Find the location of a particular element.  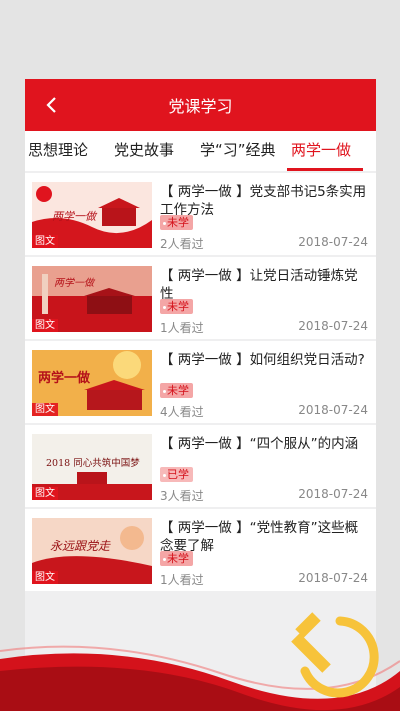

thumbnail-caption: 2018 同心共筑中国梦 is located at coordinates (93, 463).